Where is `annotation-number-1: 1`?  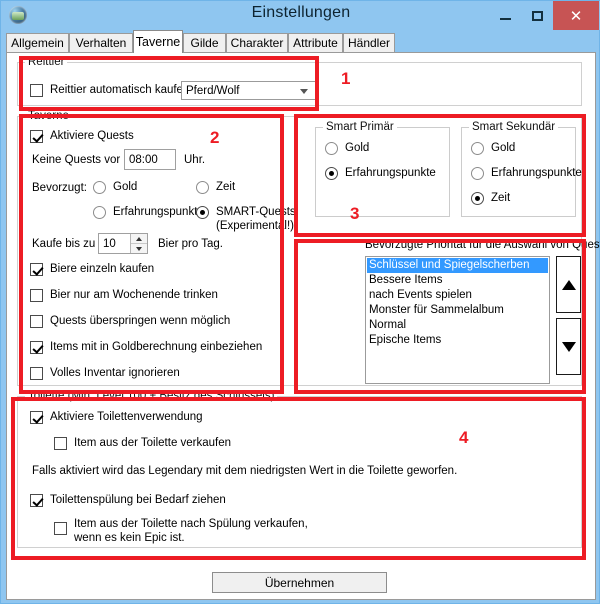 annotation-number-1: 1 is located at coordinates (346, 78).